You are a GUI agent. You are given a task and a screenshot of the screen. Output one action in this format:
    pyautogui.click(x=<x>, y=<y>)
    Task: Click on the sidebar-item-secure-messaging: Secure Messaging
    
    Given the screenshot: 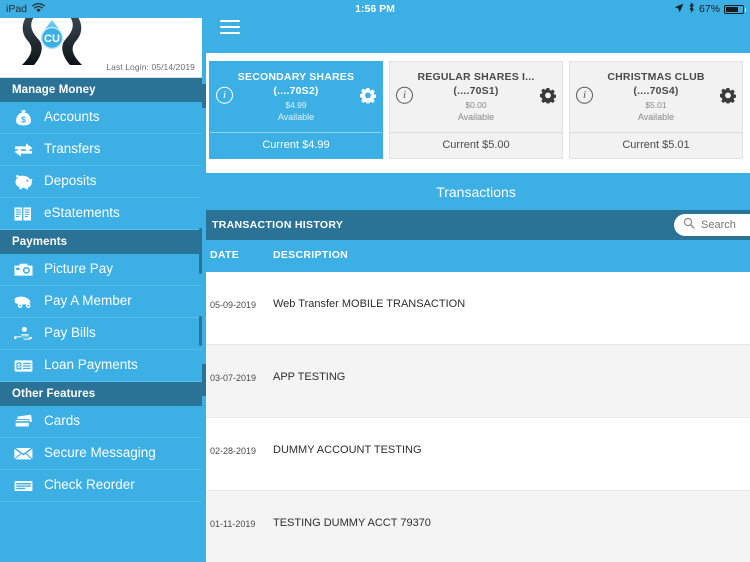 What is the action you would take?
    pyautogui.click(x=101, y=454)
    